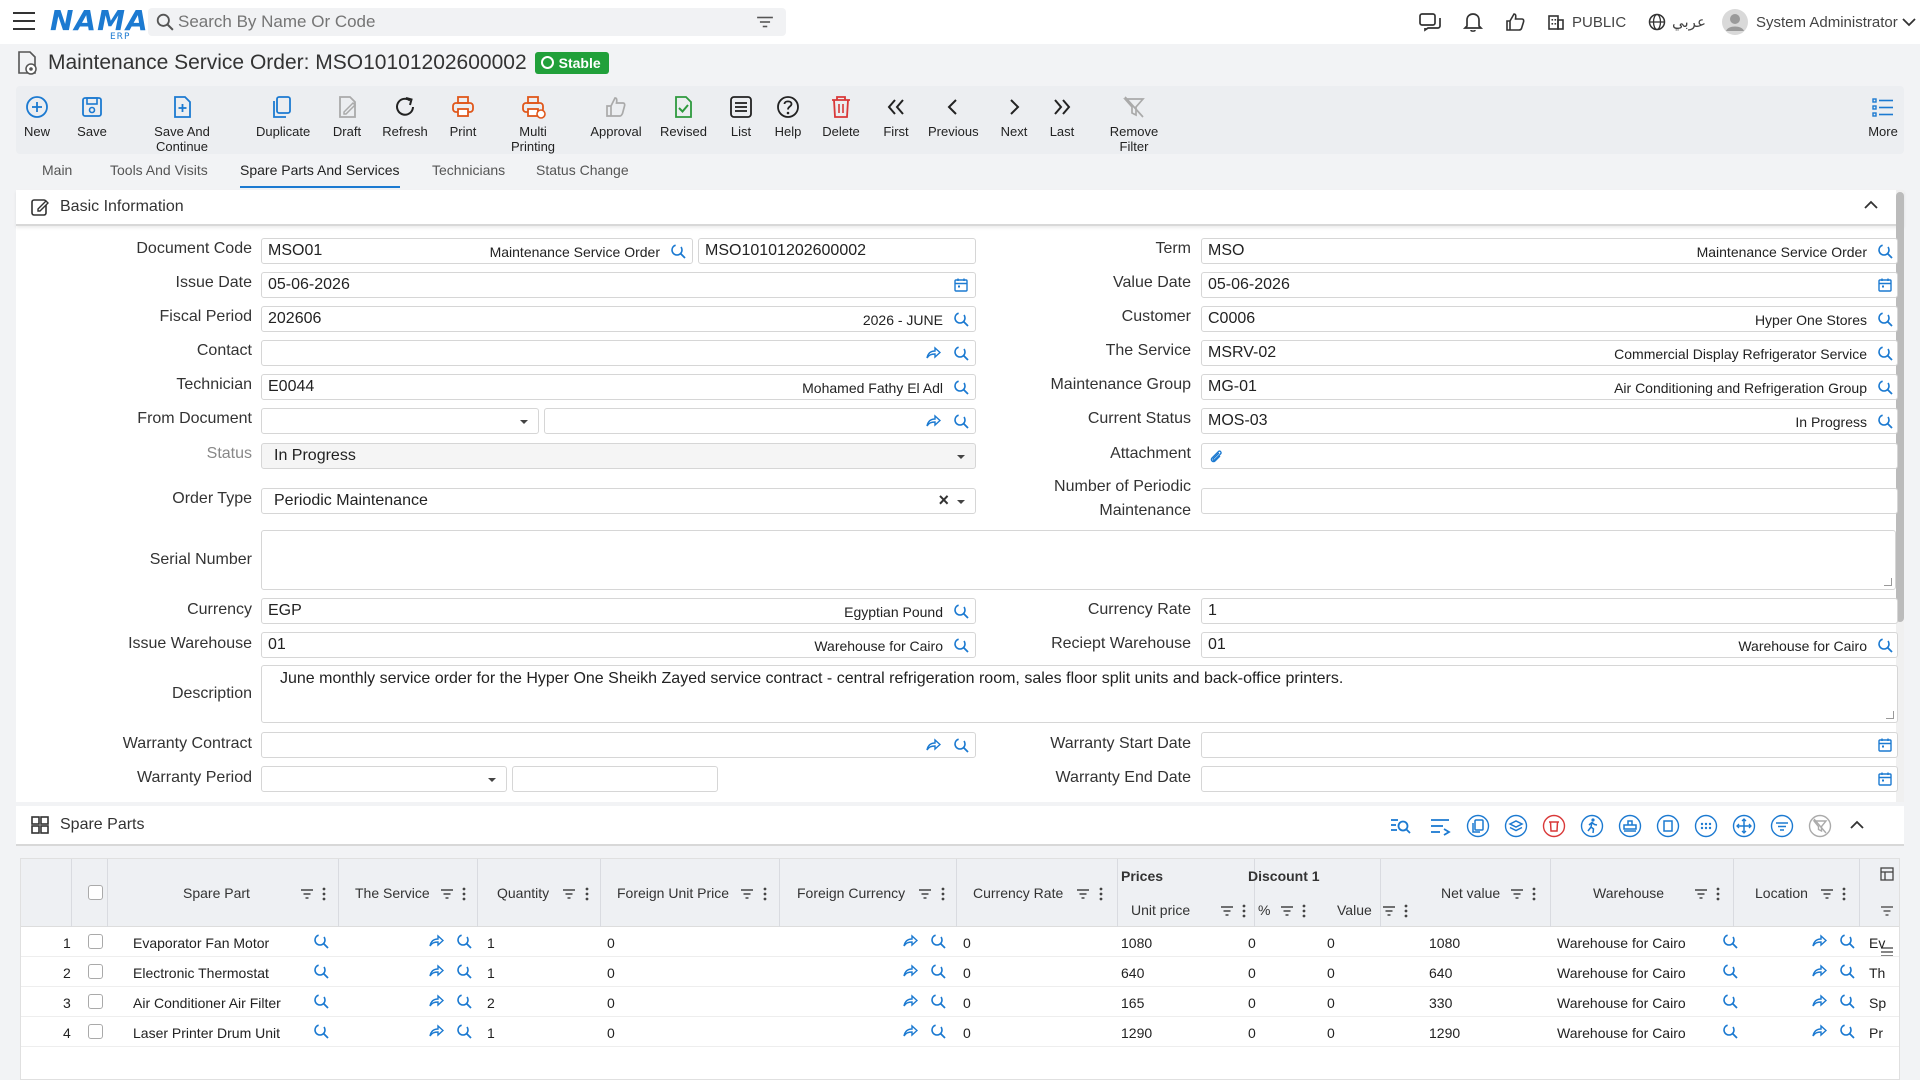  What do you see at coordinates (384, 779) in the screenshot?
I see `warranty-period-select` at bounding box center [384, 779].